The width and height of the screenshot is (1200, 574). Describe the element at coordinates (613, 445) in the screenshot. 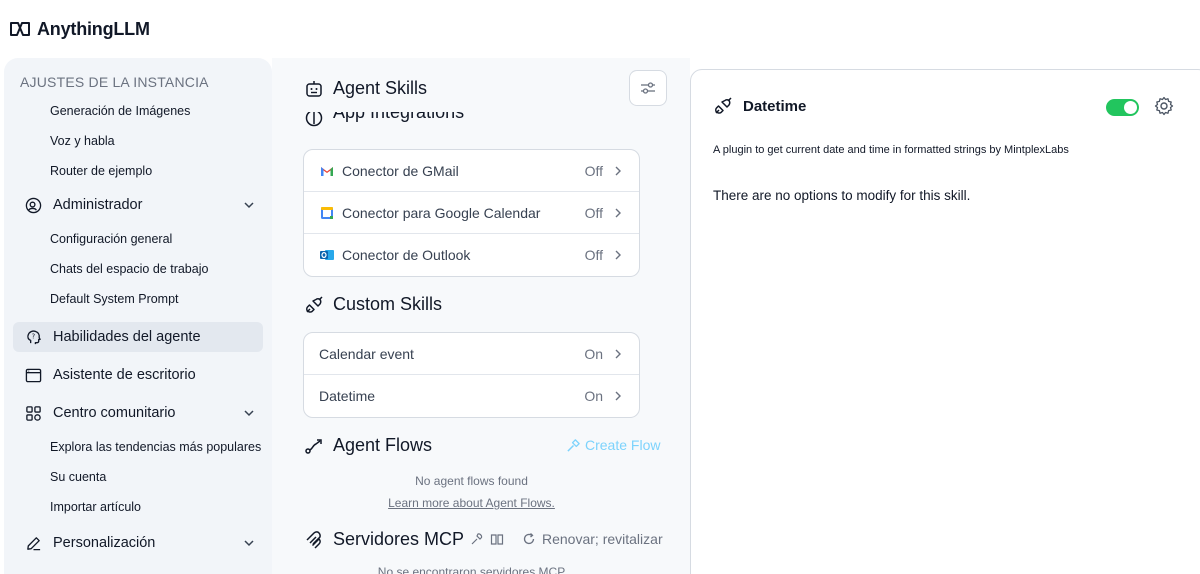

I see `create-flow-button: Create Flow` at that location.